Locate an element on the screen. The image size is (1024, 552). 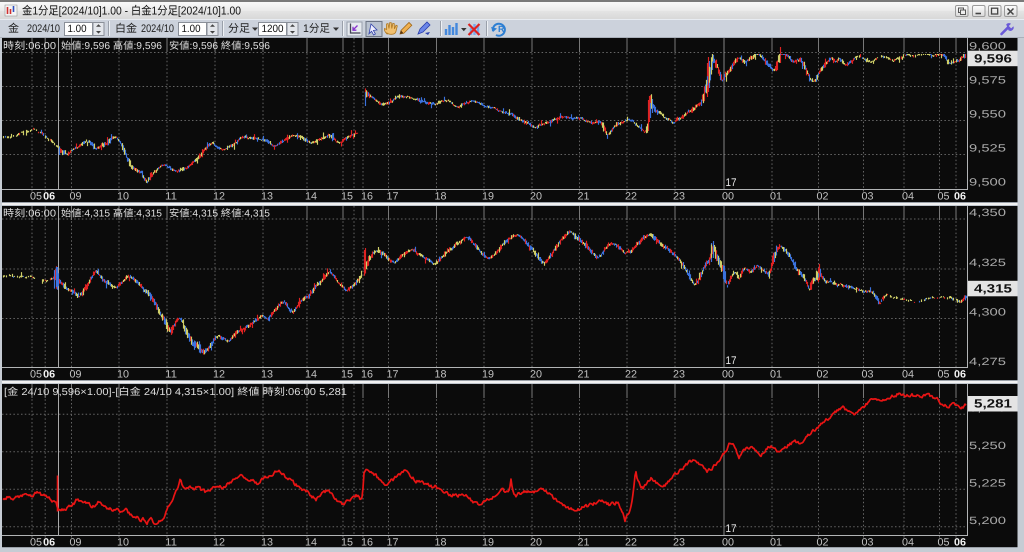
svg-text: 9,550 is located at coordinates (987, 115).